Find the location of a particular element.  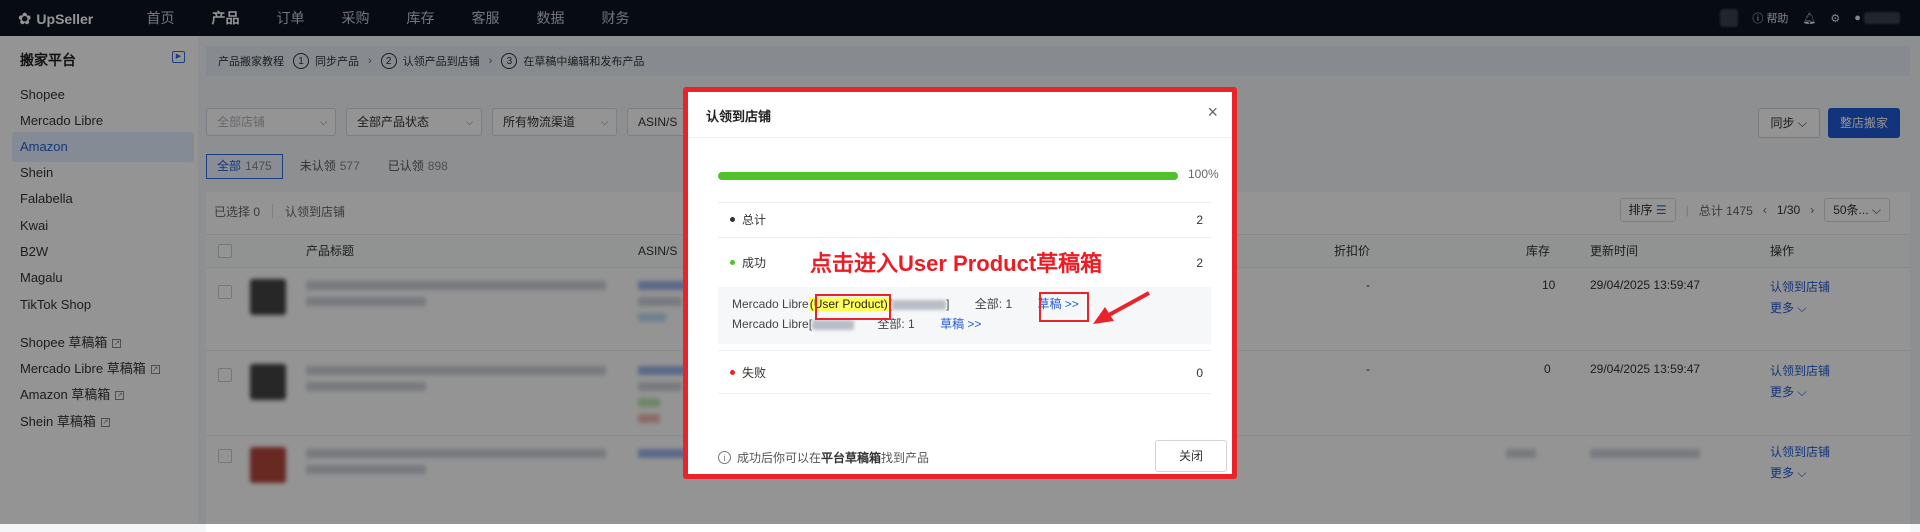

close-icon: × is located at coordinates (1212, 112).